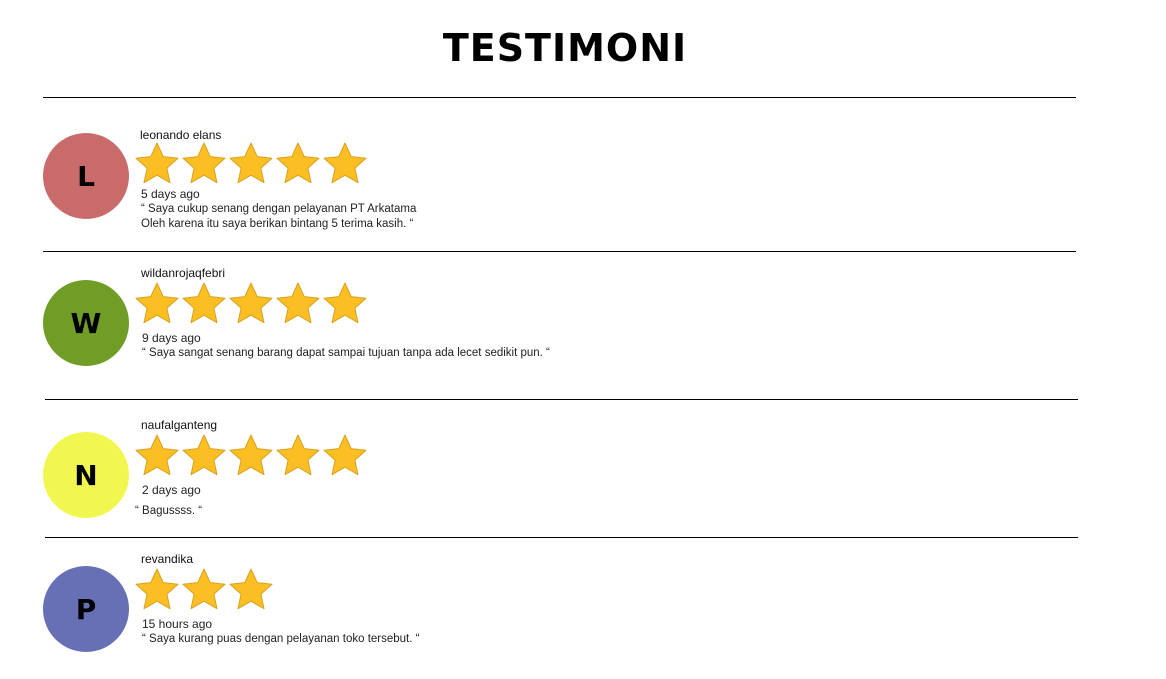  I want to click on avatar-initial: N, so click(86, 475).